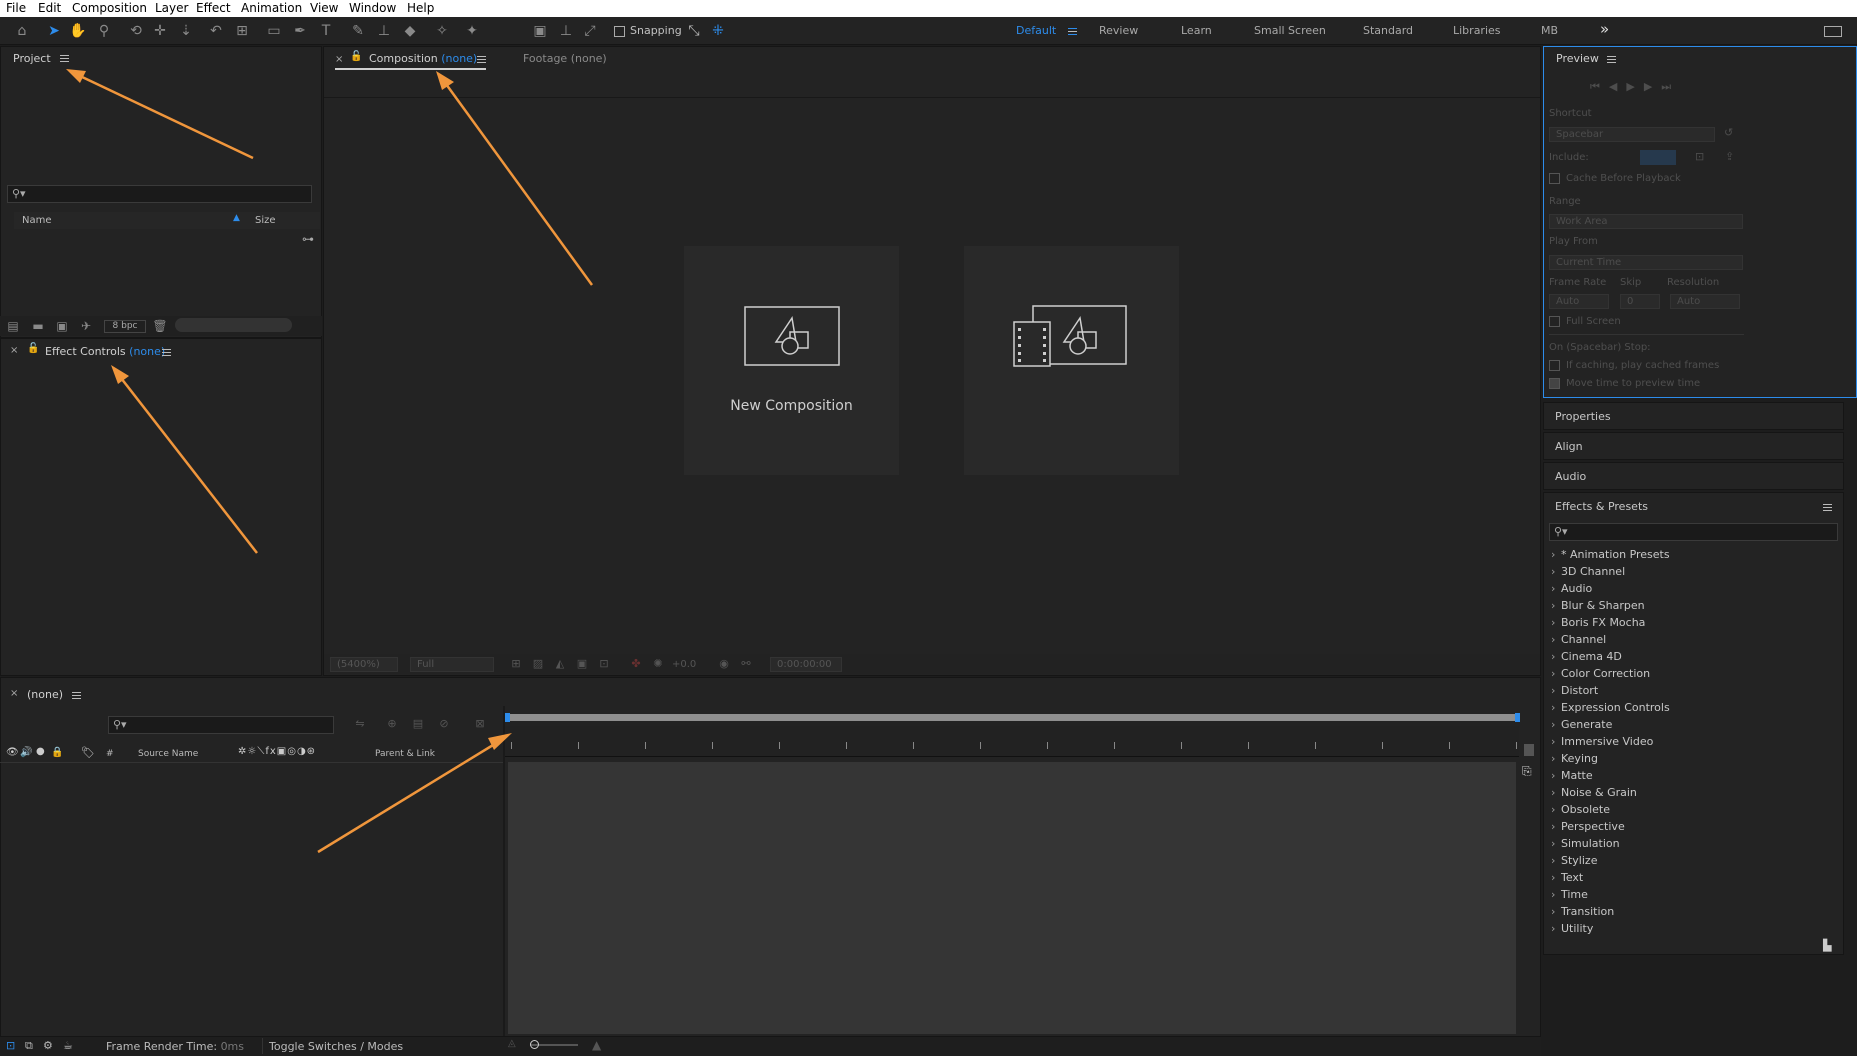 This screenshot has height=1056, width=1857. I want to click on column-name: Name, so click(37, 220).